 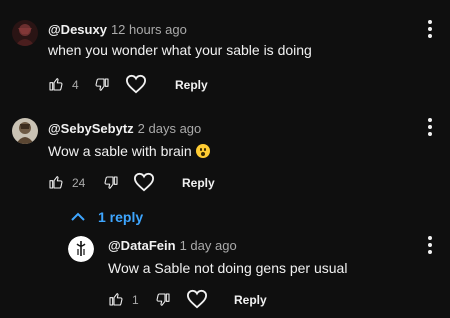 I want to click on comment-timestamp: 2 days ago, so click(x=170, y=128).